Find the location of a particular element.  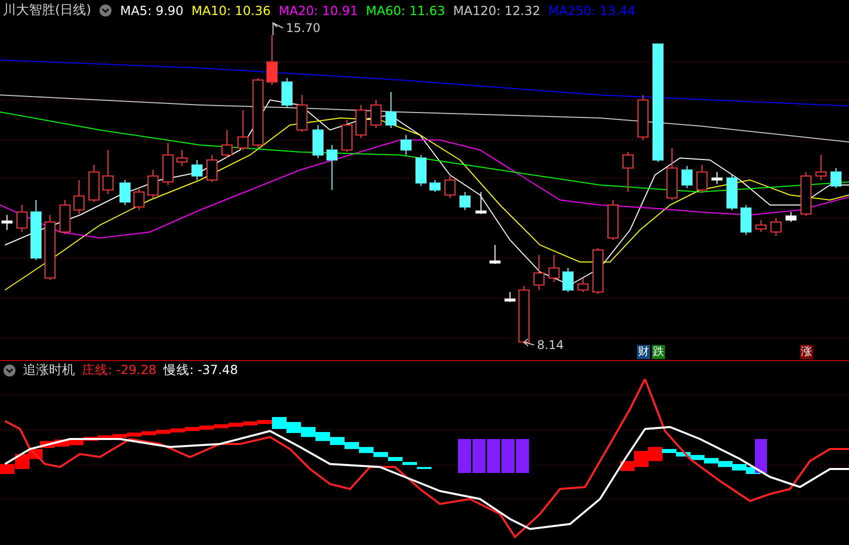

ma-legend-value: MA20: 10.91 is located at coordinates (318, 10).